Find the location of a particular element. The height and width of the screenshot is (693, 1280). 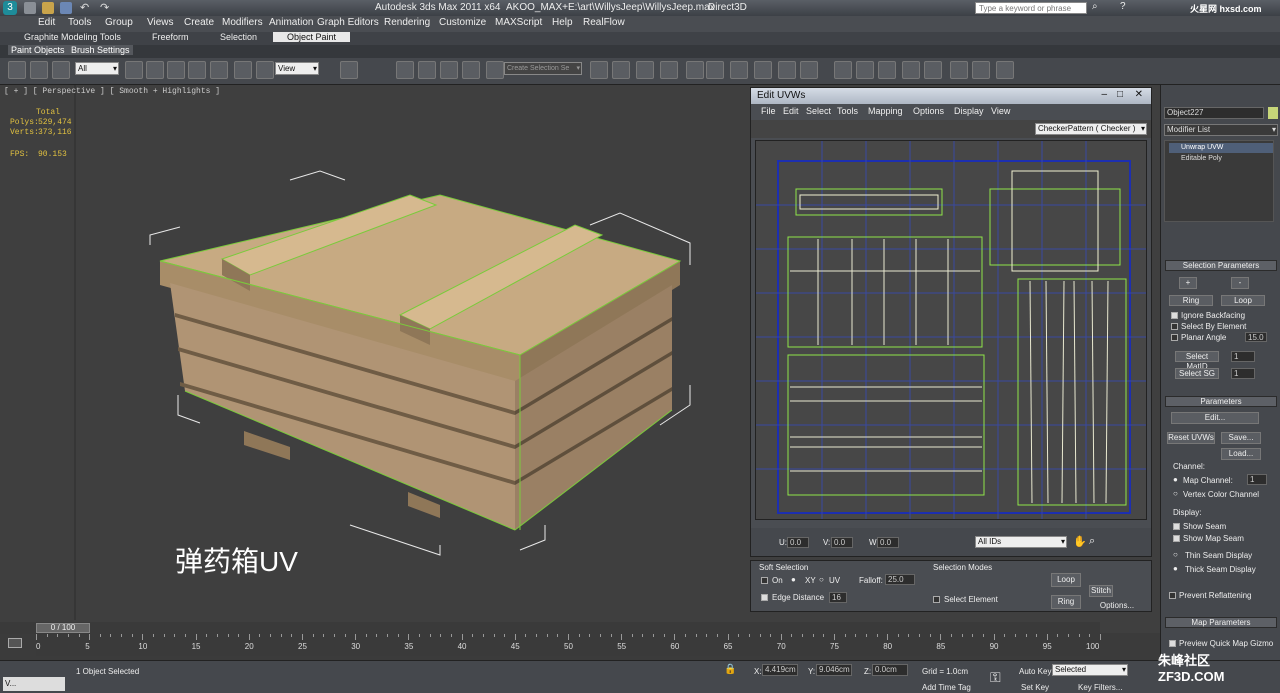

open-icon is located at coordinates (48, 8).